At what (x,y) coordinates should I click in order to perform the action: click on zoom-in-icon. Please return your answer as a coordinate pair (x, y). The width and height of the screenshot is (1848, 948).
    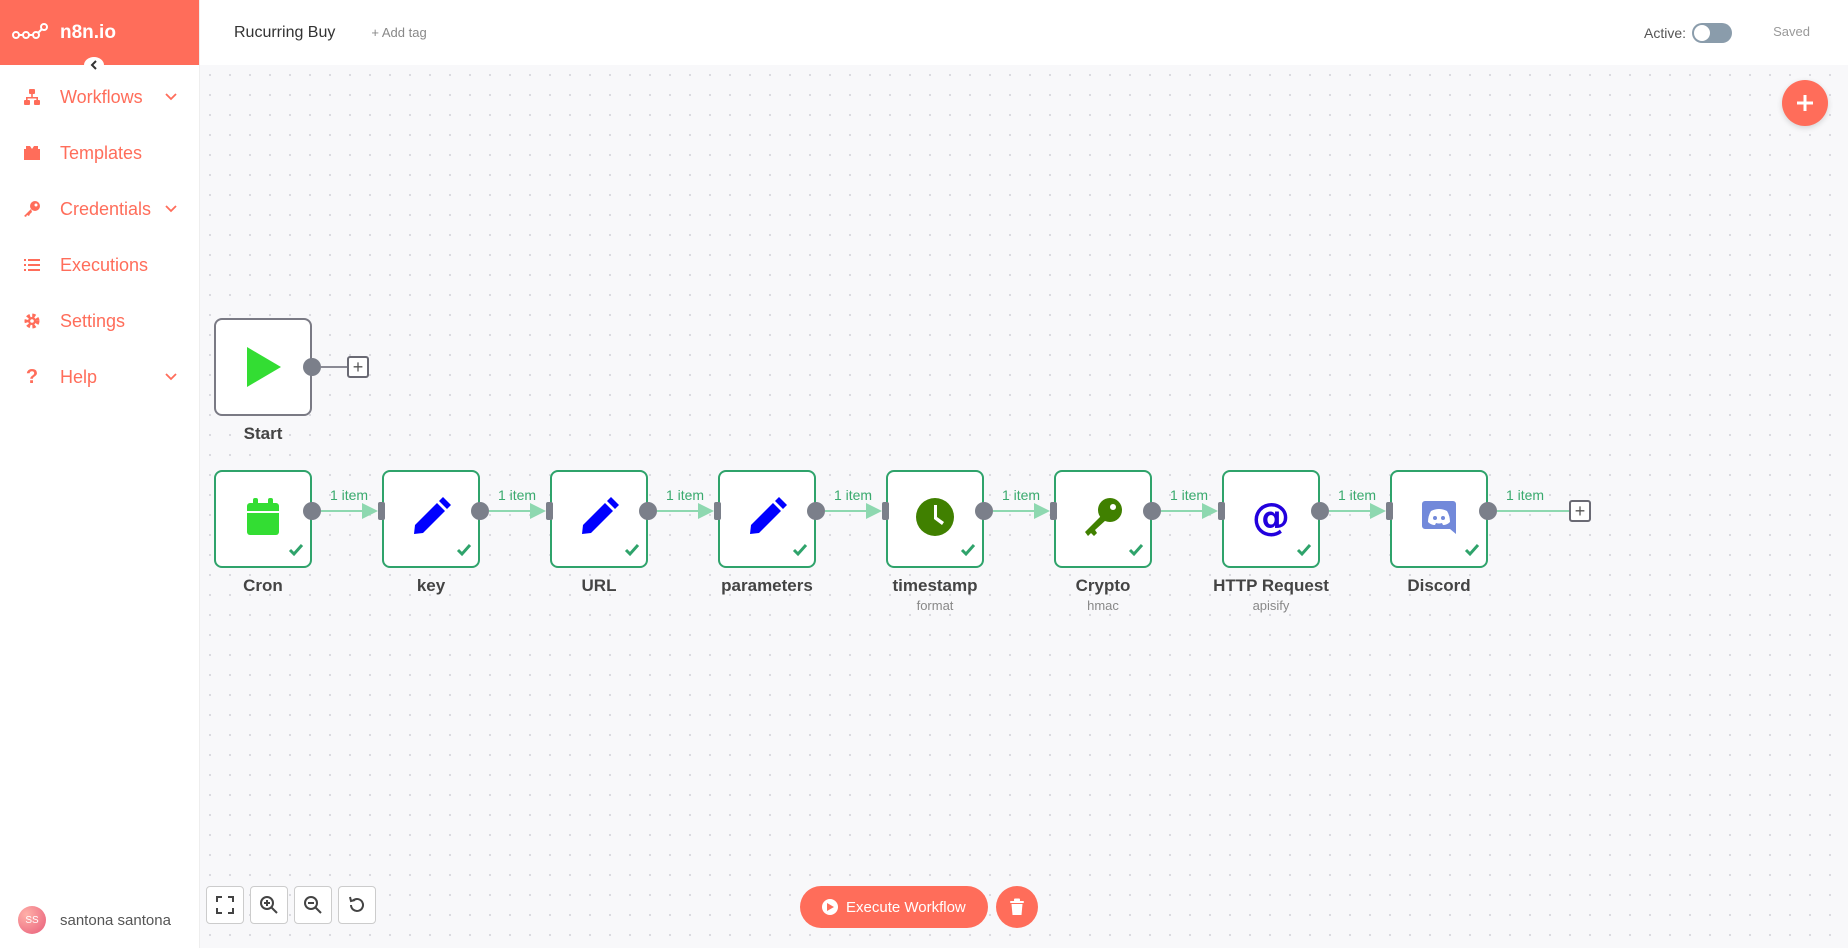
    Looking at the image, I should click on (269, 905).